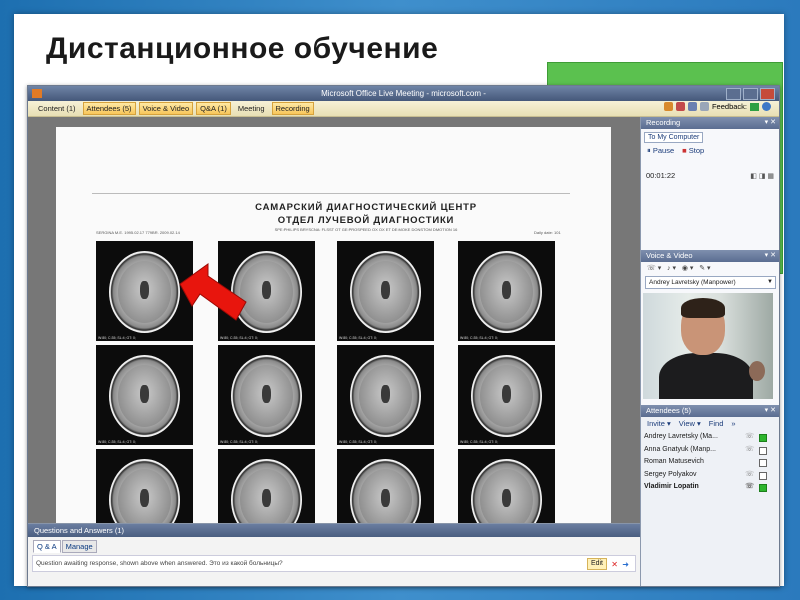  Describe the element at coordinates (766, 106) in the screenshot. I see `info-icon` at that location.